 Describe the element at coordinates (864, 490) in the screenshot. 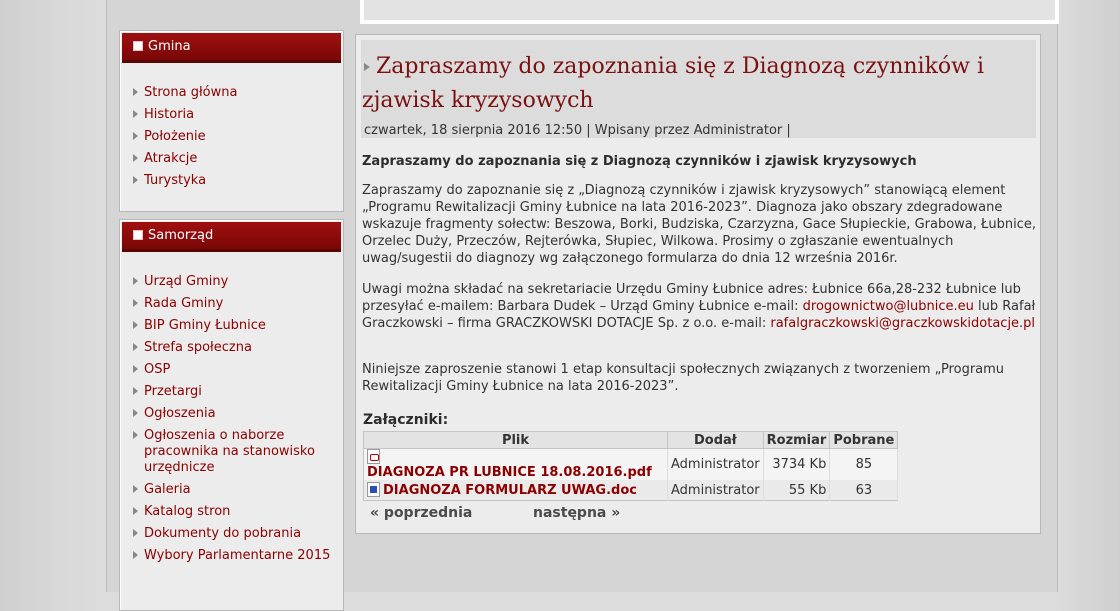

I see `downloads-cell: 63` at that location.